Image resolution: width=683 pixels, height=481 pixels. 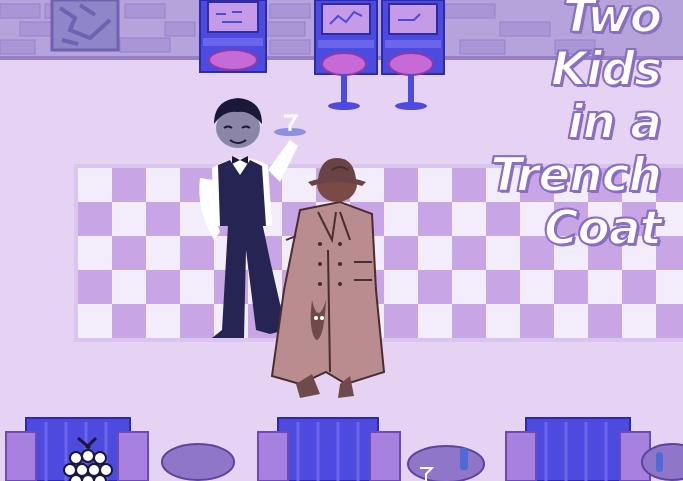 I want to click on title-line-4: Trench, so click(x=576, y=175).